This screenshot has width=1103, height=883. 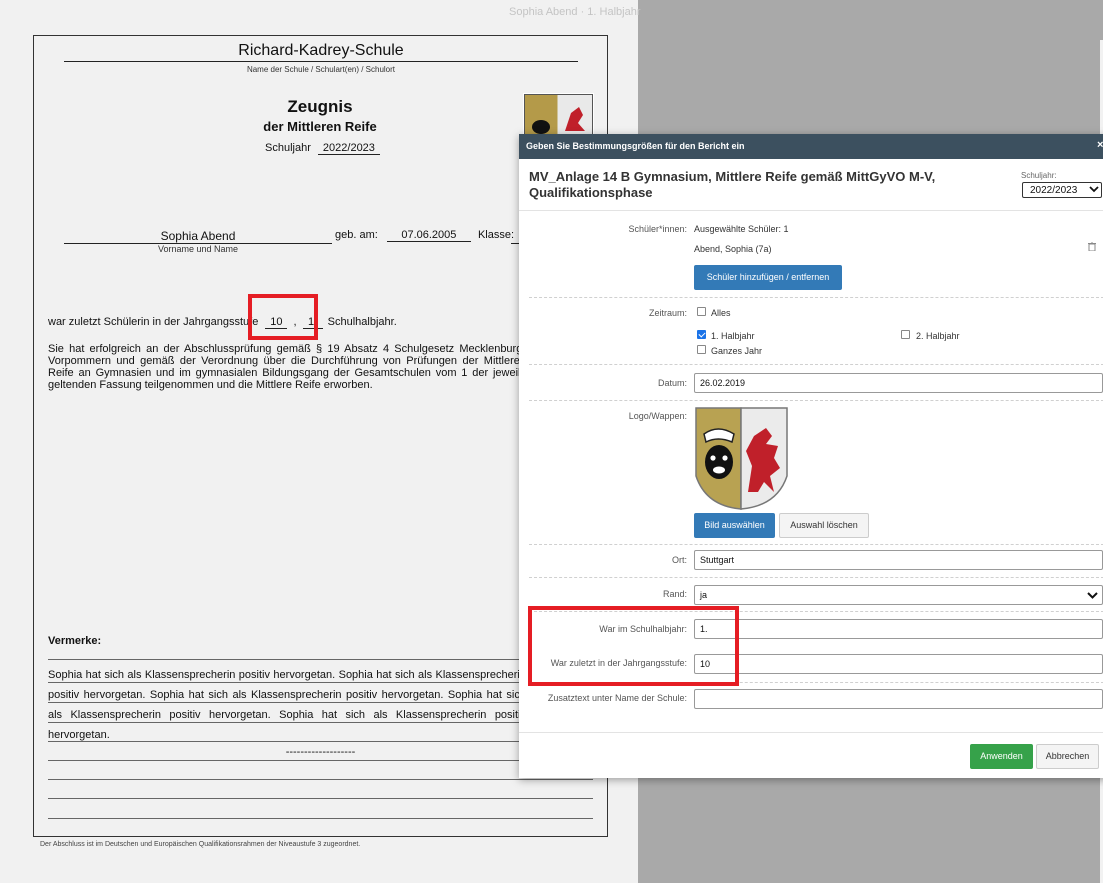 I want to click on zeitraum-halbjahr2-label: 2. Halbjahr, so click(x=938, y=336).